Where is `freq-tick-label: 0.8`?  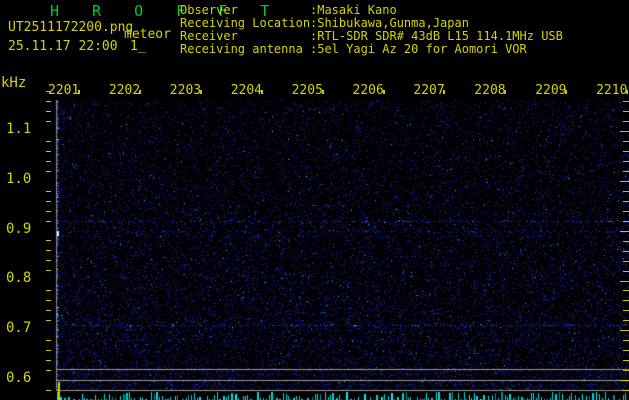 freq-tick-label: 0.8 is located at coordinates (19, 278).